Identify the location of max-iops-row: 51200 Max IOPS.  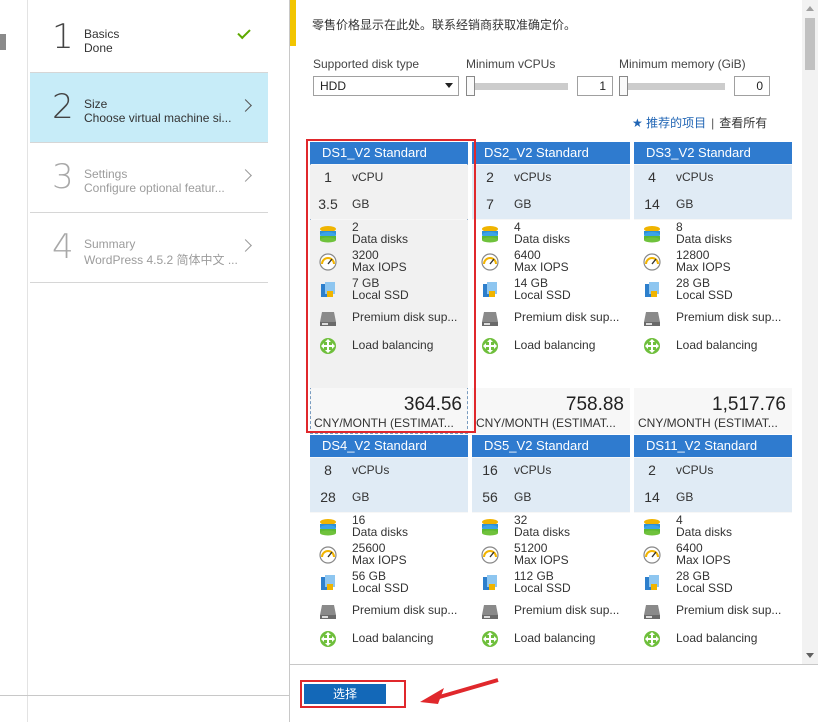
(551, 555).